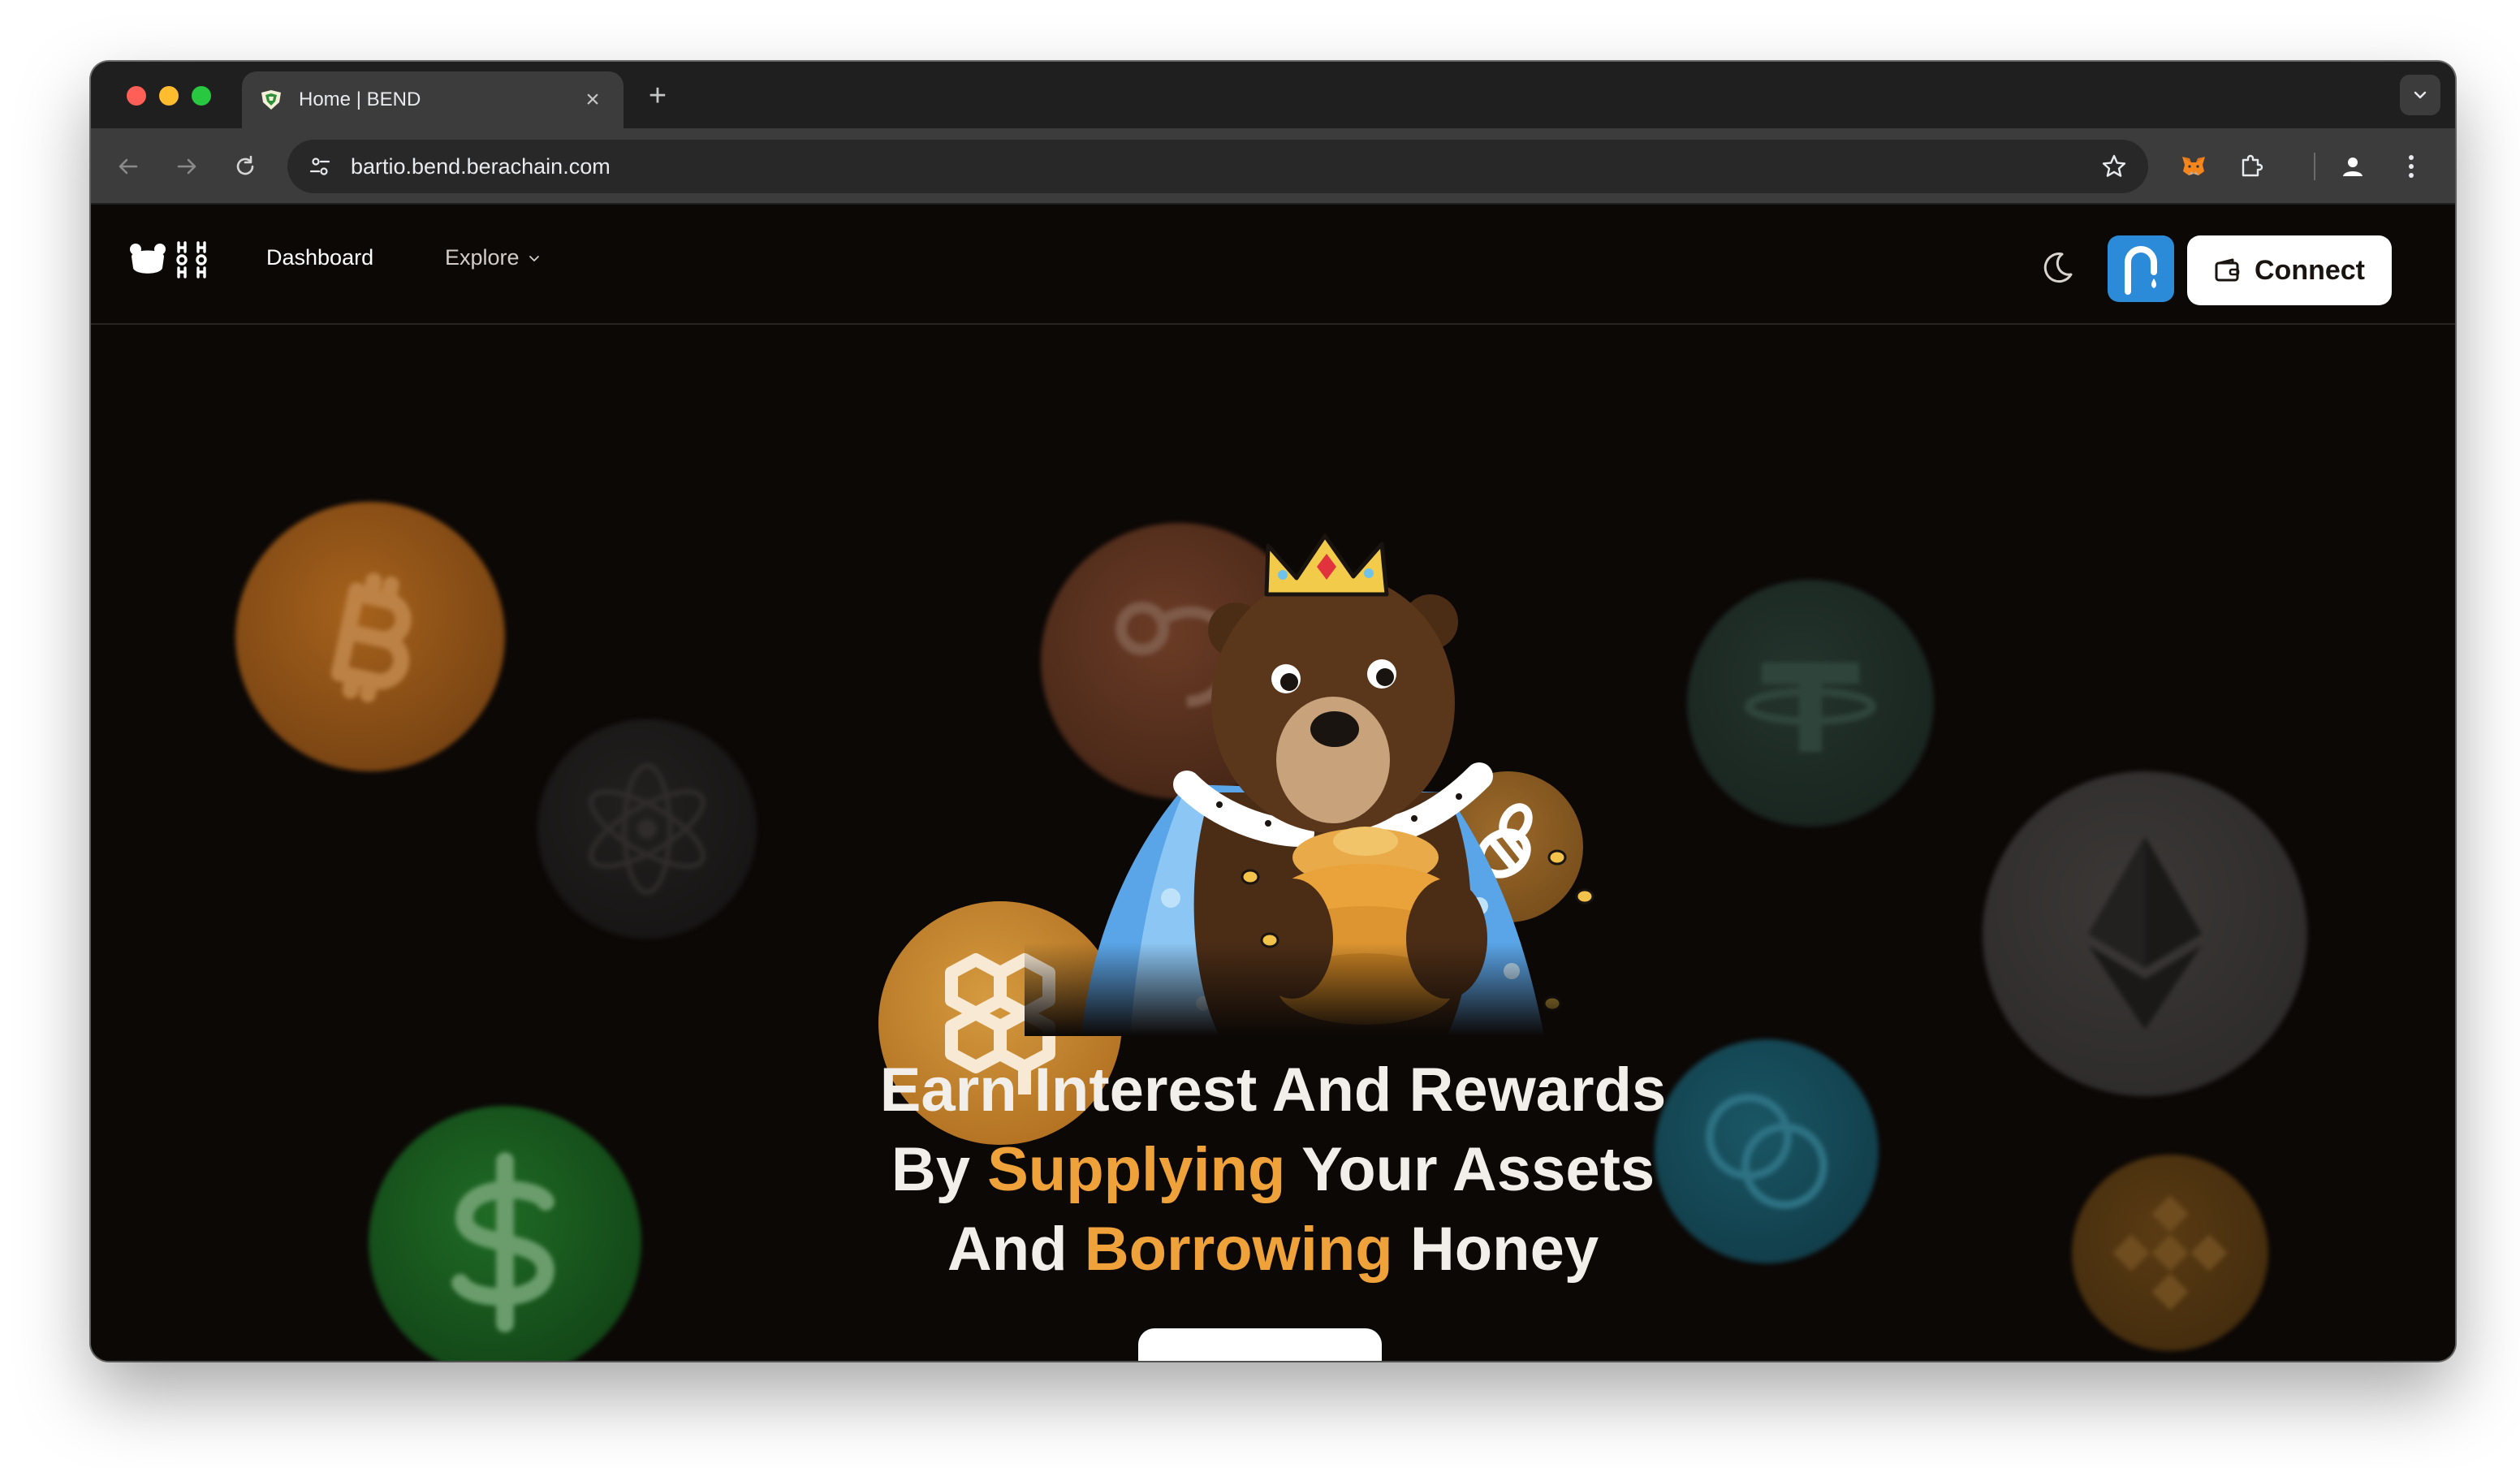  I want to click on profile-button, so click(2352, 166).